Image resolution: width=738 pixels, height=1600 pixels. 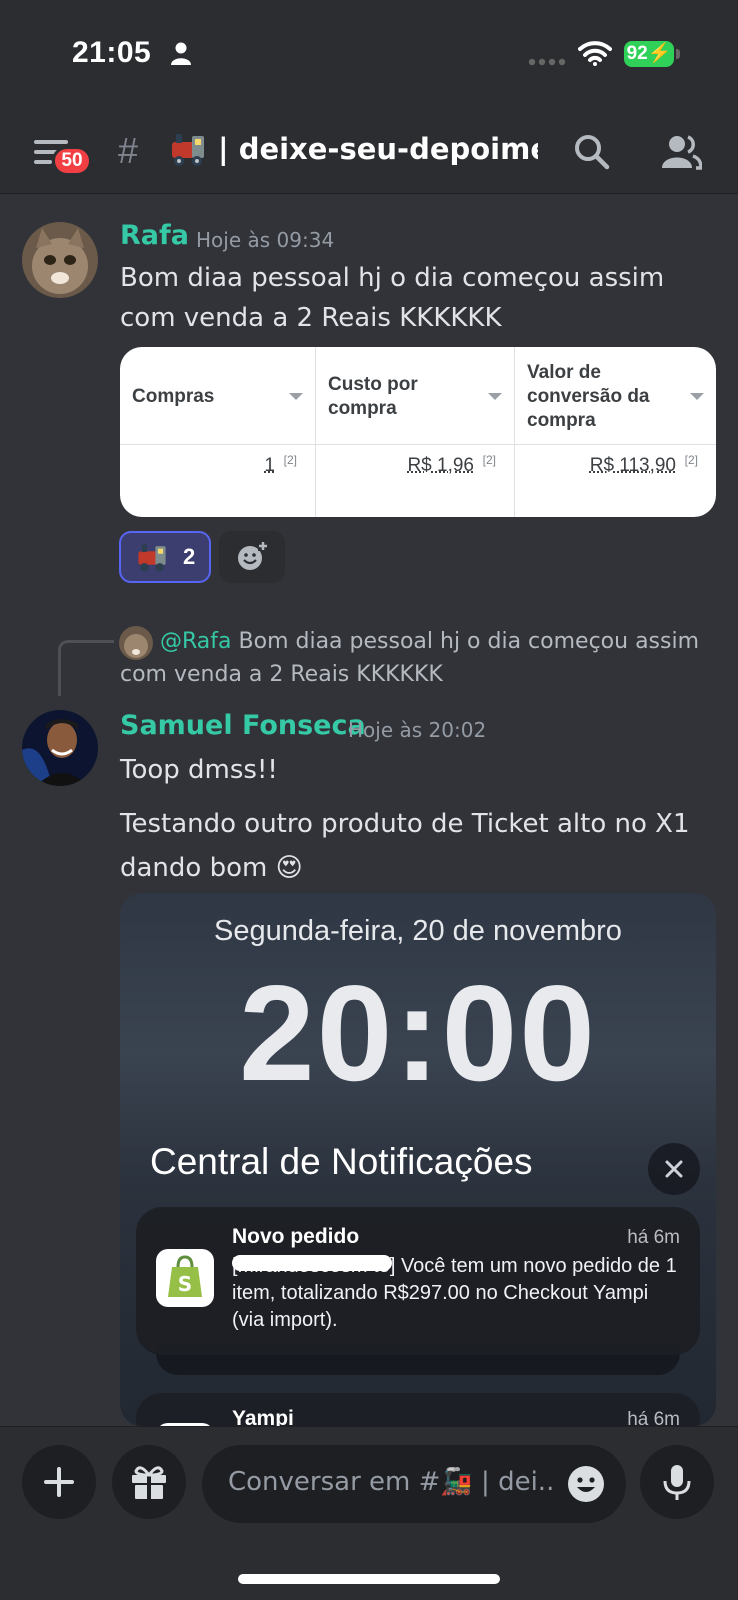 I want to click on emoji-icon, so click(x=586, y=1484).